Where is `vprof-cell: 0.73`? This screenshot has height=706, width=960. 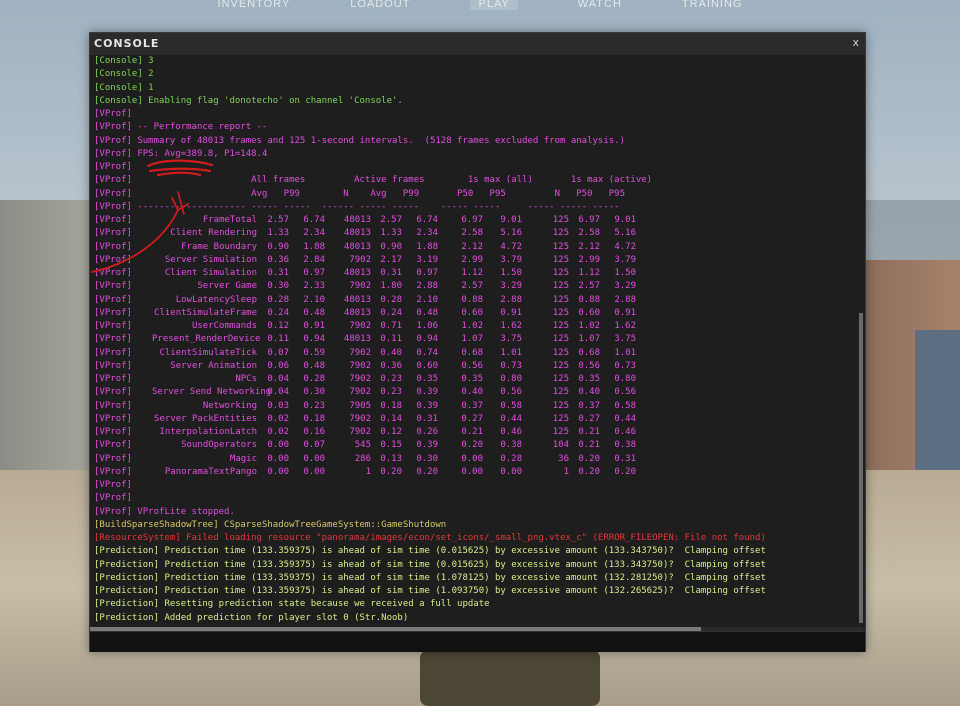
vprof-cell: 0.73 is located at coordinates (625, 365).